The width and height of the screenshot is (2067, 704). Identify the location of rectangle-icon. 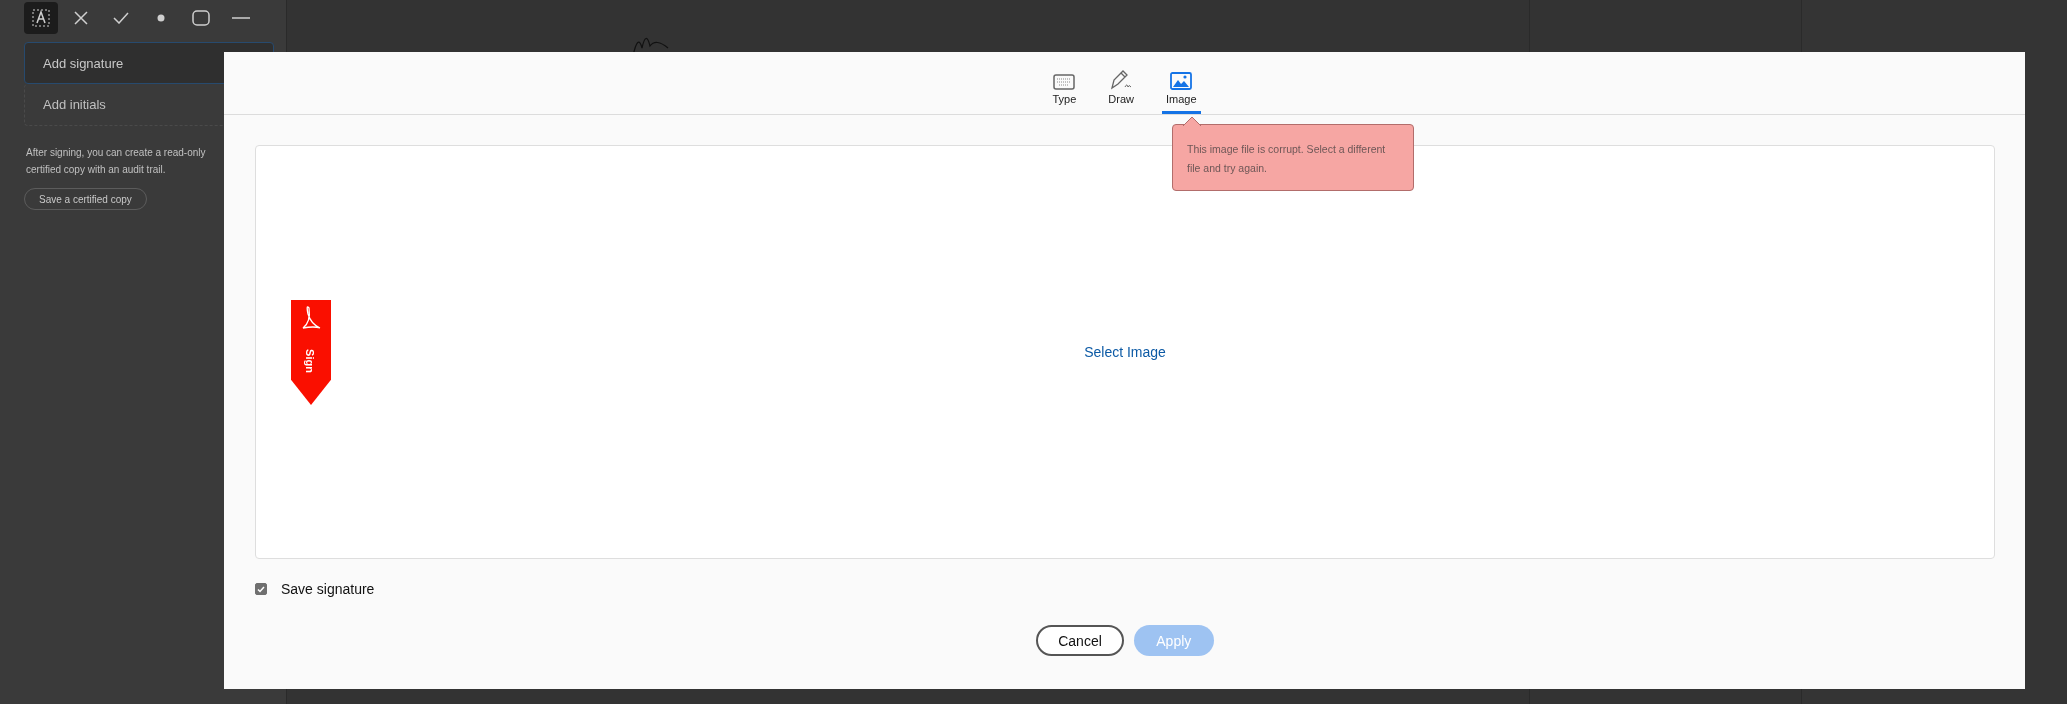
(201, 18).